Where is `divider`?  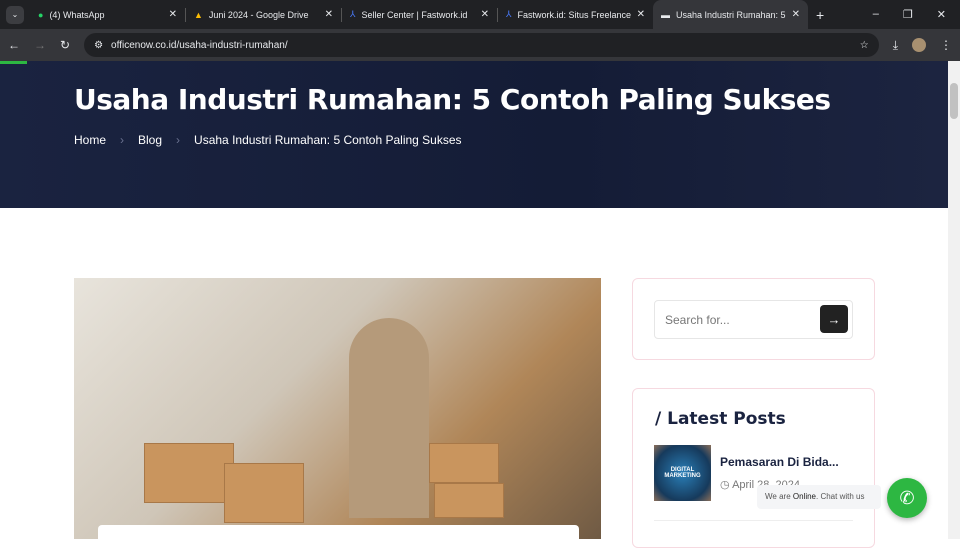 divider is located at coordinates (753, 520).